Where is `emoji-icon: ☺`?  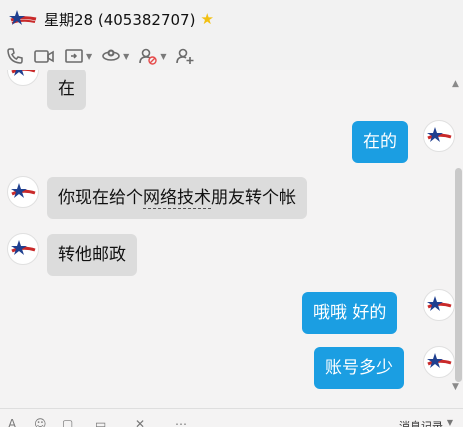
emoji-icon: ☺ is located at coordinates (40, 422).